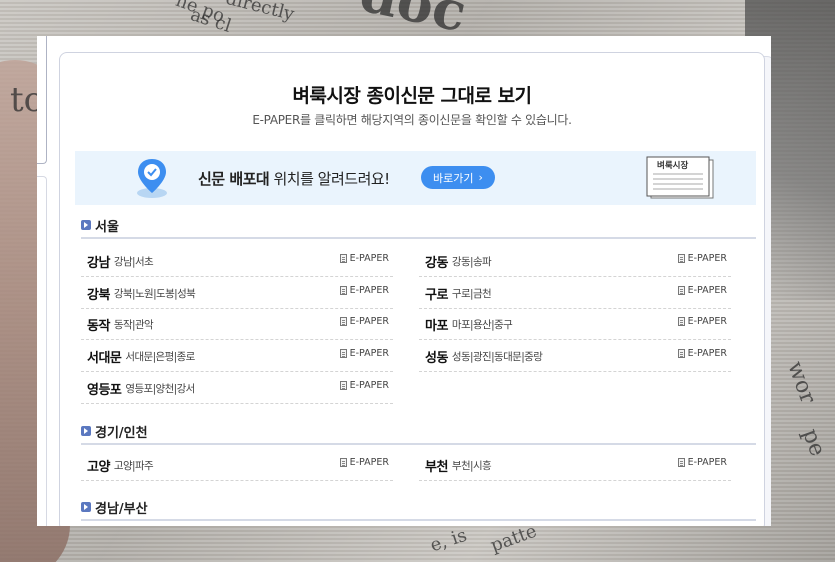  Describe the element at coordinates (237, 465) in the screenshot. I see `region-row: 고양 고양|파주 E-PAPER` at that location.